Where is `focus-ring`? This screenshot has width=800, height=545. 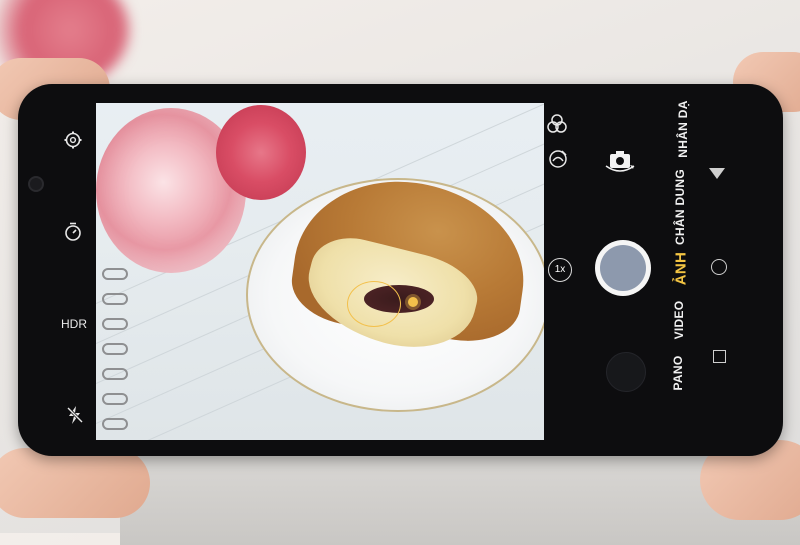
focus-ring is located at coordinates (374, 304).